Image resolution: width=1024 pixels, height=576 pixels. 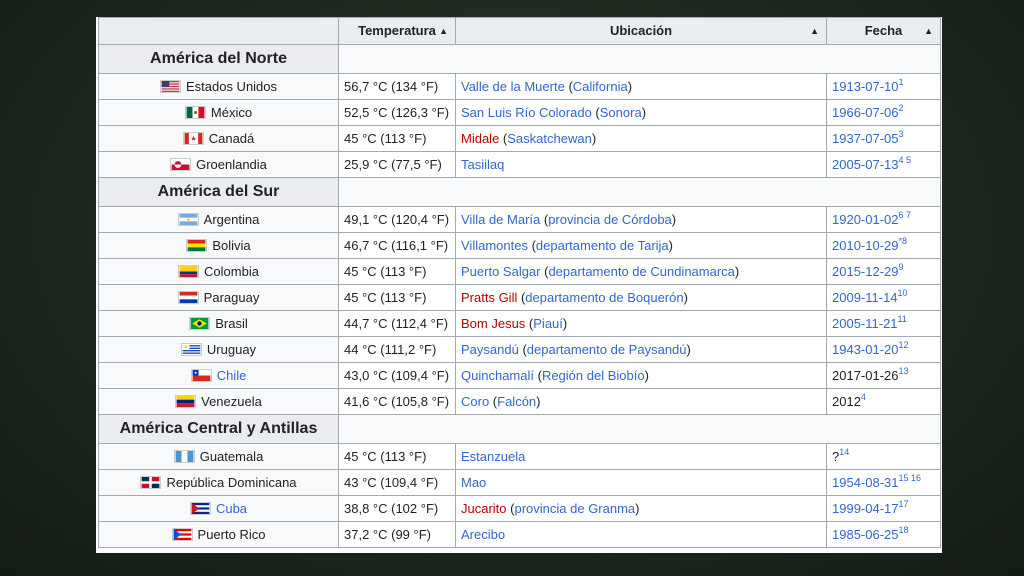 What do you see at coordinates (501, 271) in the screenshot?
I see `place-link: Puerto Salgar` at bounding box center [501, 271].